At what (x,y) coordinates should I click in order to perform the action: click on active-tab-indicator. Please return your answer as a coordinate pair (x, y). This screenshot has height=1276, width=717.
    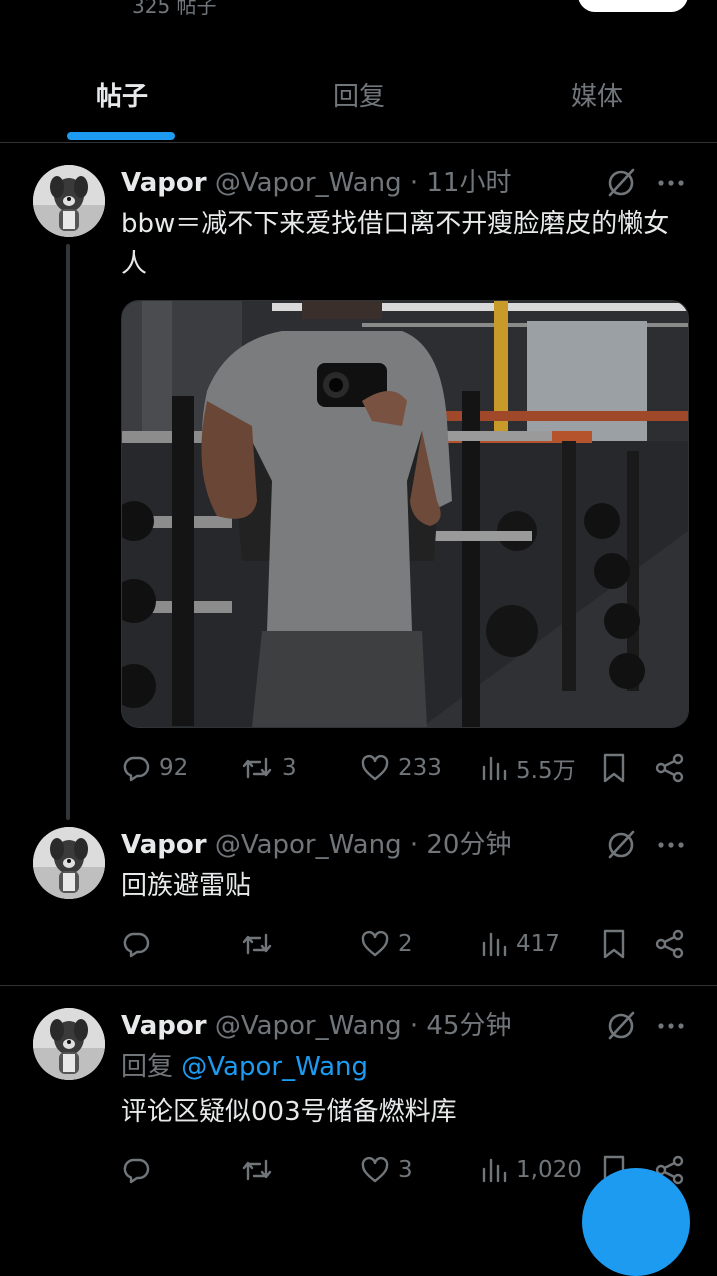
    Looking at the image, I should click on (121, 136).